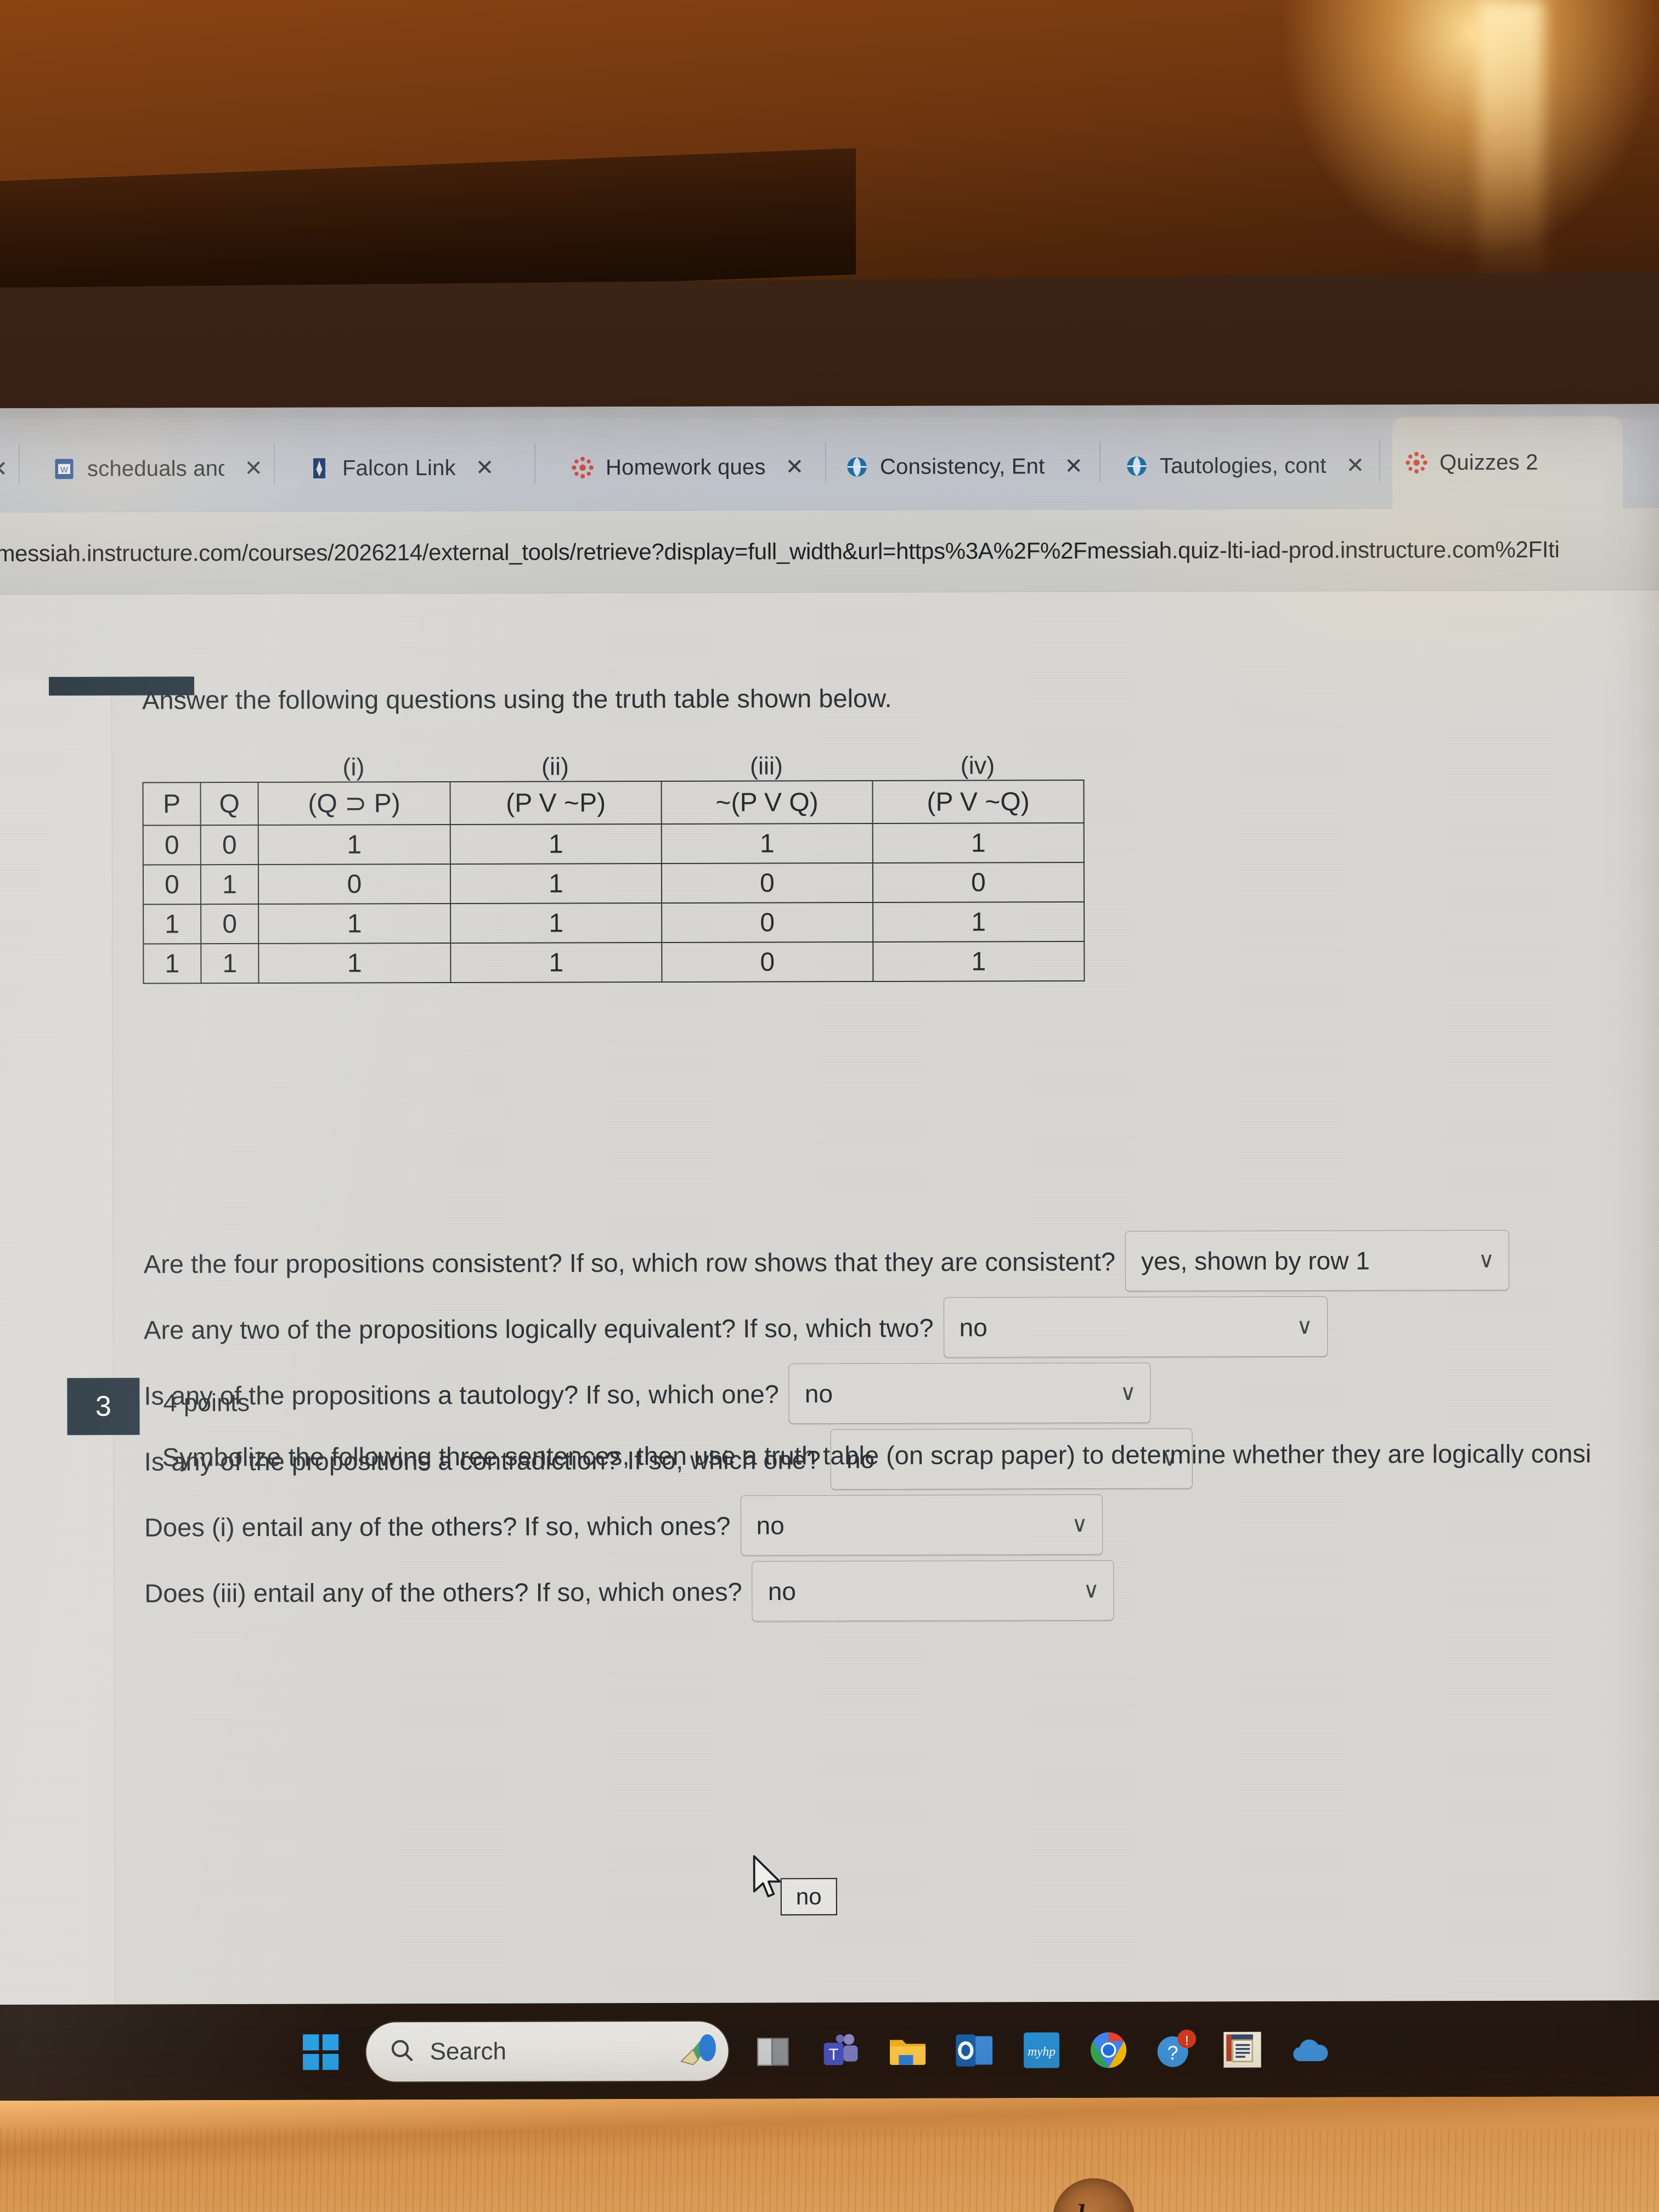 This screenshot has width=1659, height=2212. I want to click on onedrive-button, so click(1309, 2049).